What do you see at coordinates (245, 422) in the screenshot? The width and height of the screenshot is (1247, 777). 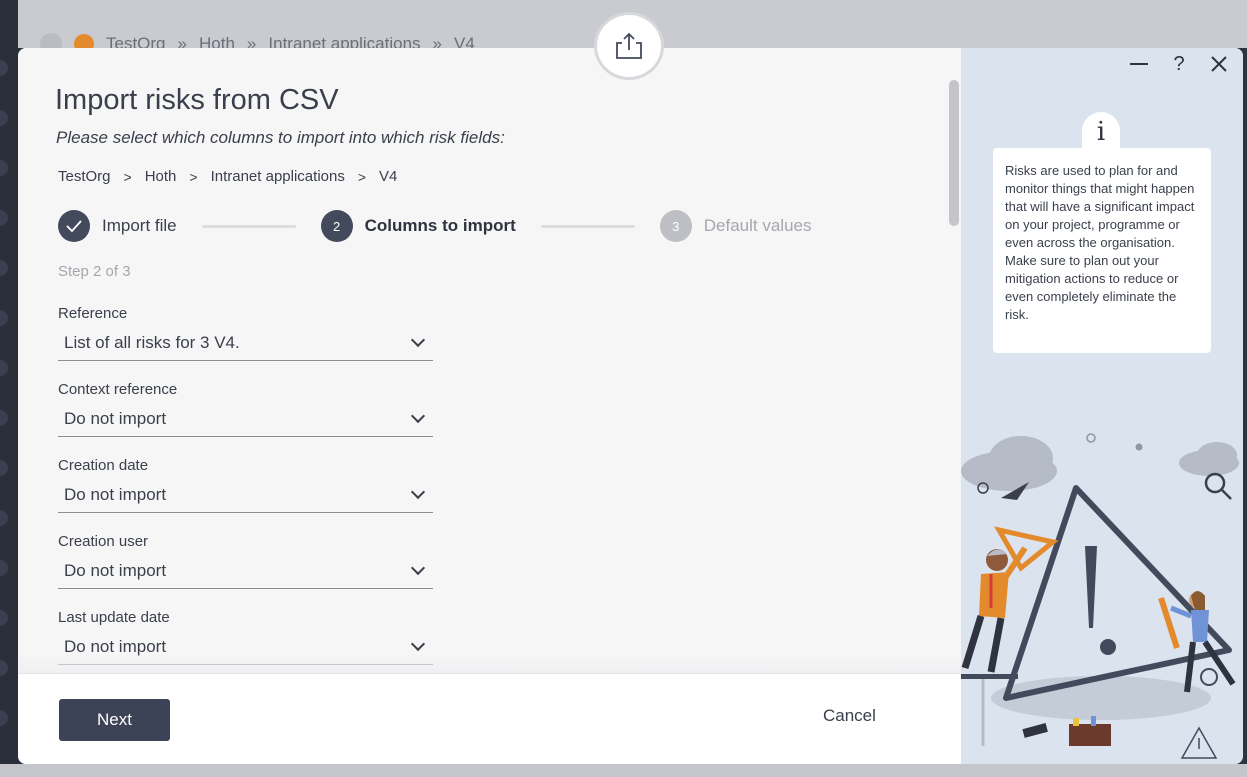 I see `context-reference-select: Do not import` at bounding box center [245, 422].